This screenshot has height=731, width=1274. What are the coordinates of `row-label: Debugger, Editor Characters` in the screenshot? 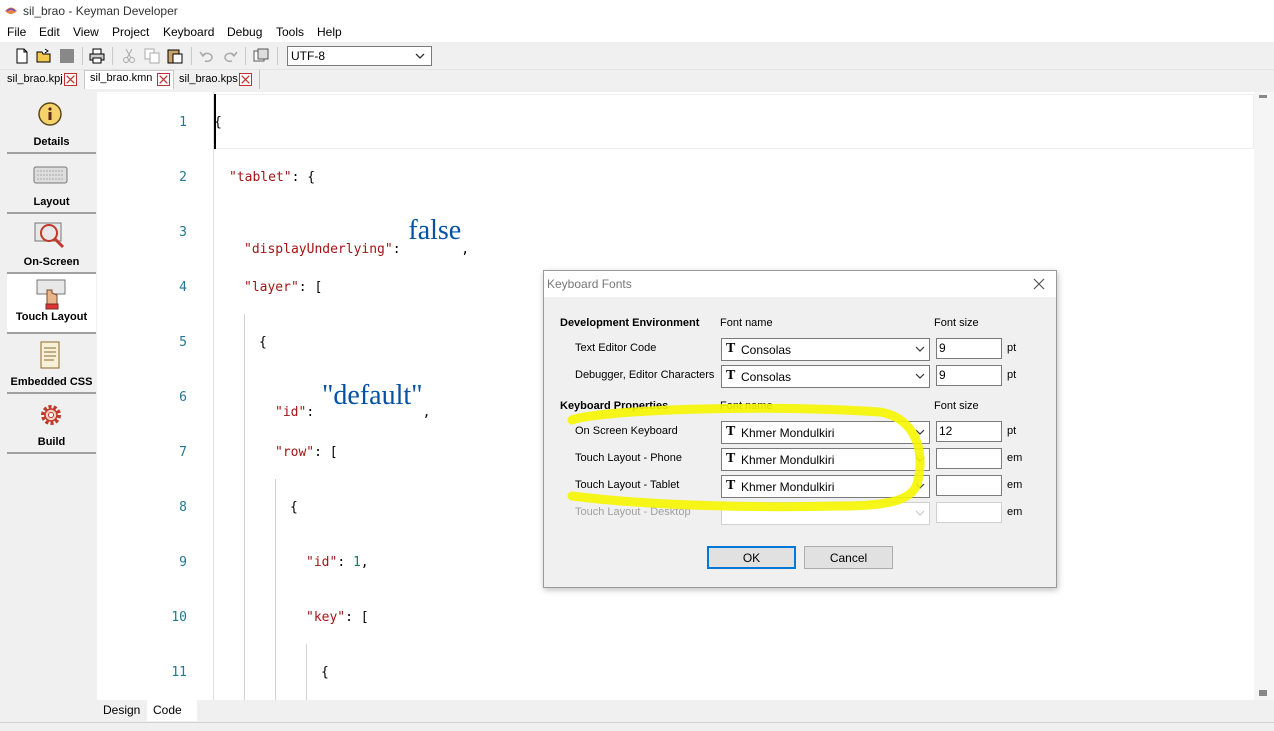 It's located at (645, 375).